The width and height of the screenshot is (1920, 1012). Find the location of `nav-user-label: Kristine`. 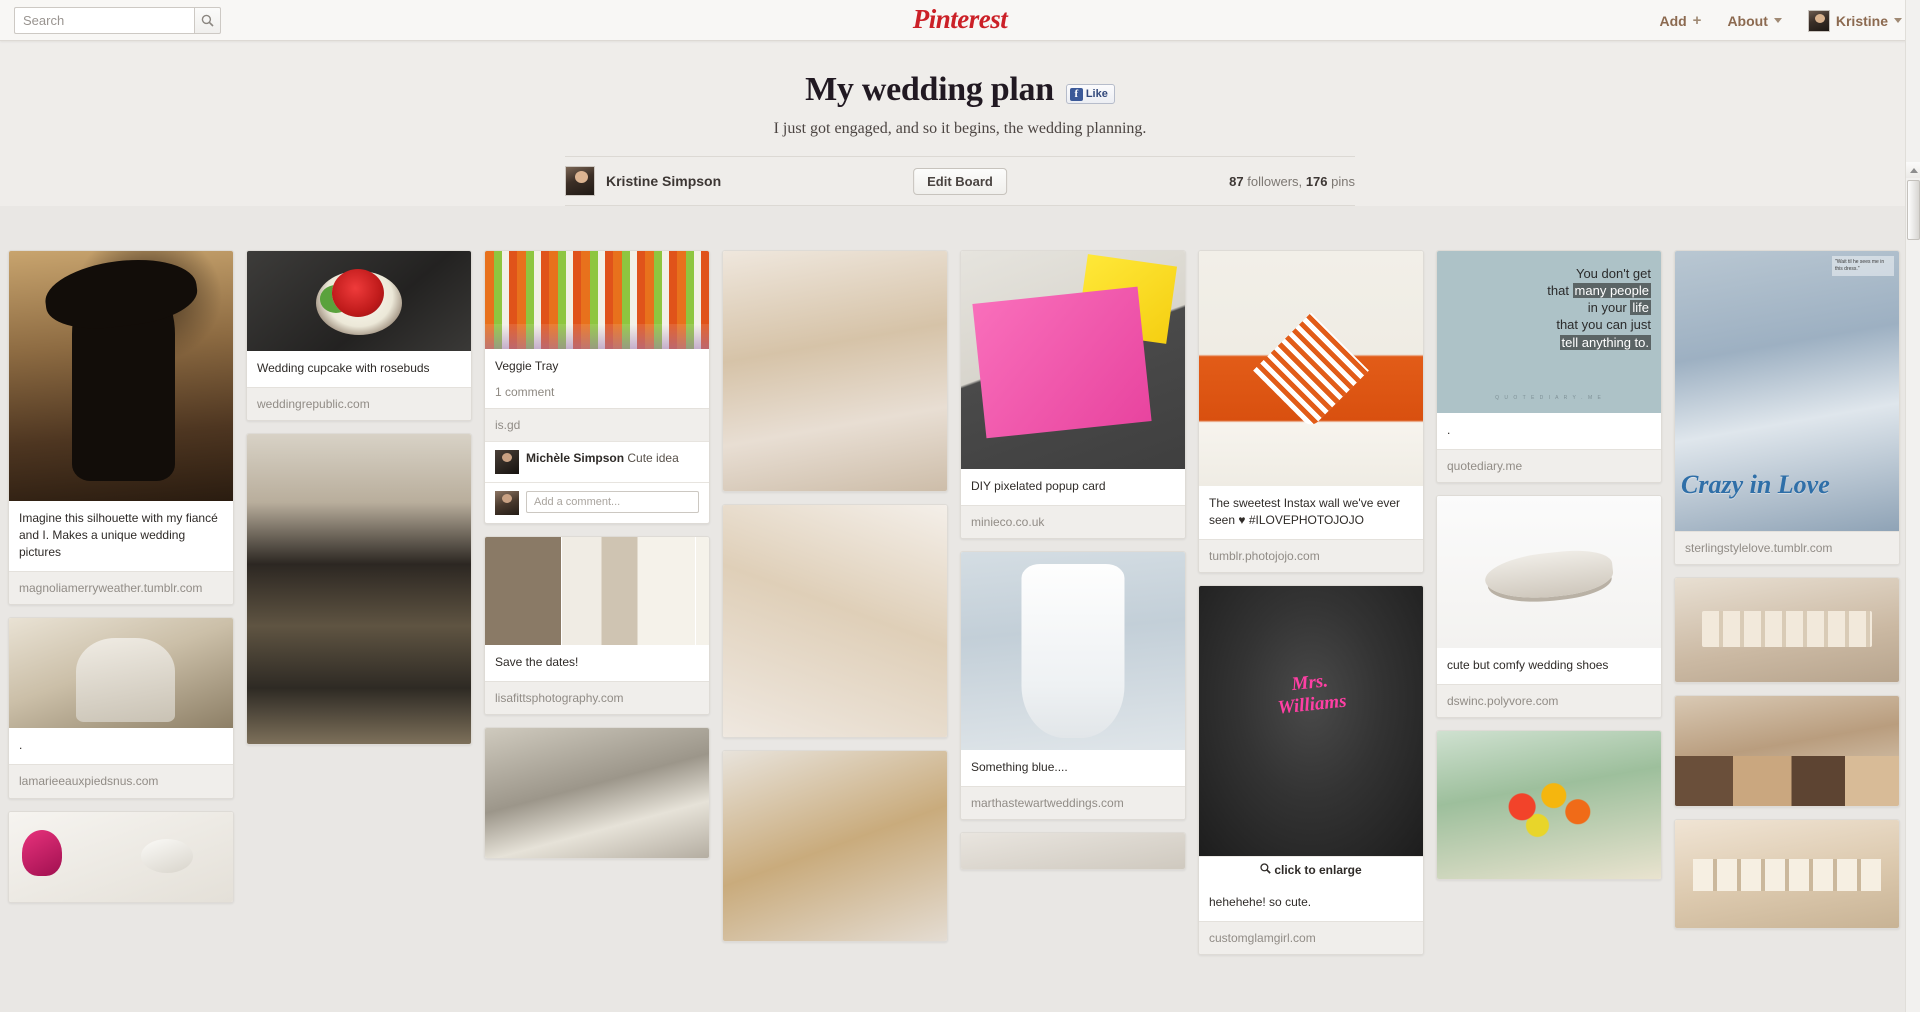

nav-user-label: Kristine is located at coordinates (1861, 20).